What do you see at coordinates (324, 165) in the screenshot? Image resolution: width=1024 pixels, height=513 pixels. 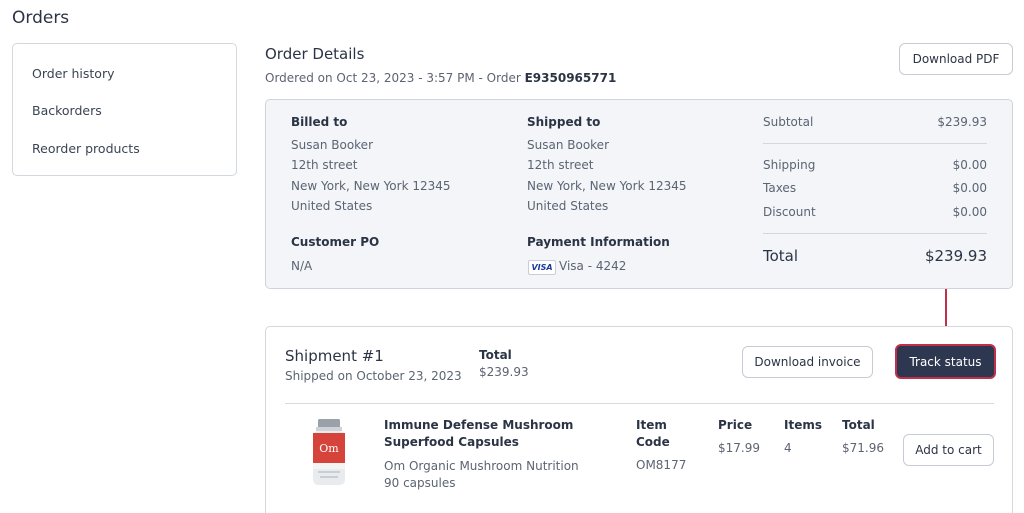 I see `billed-street: 12th street` at bounding box center [324, 165].